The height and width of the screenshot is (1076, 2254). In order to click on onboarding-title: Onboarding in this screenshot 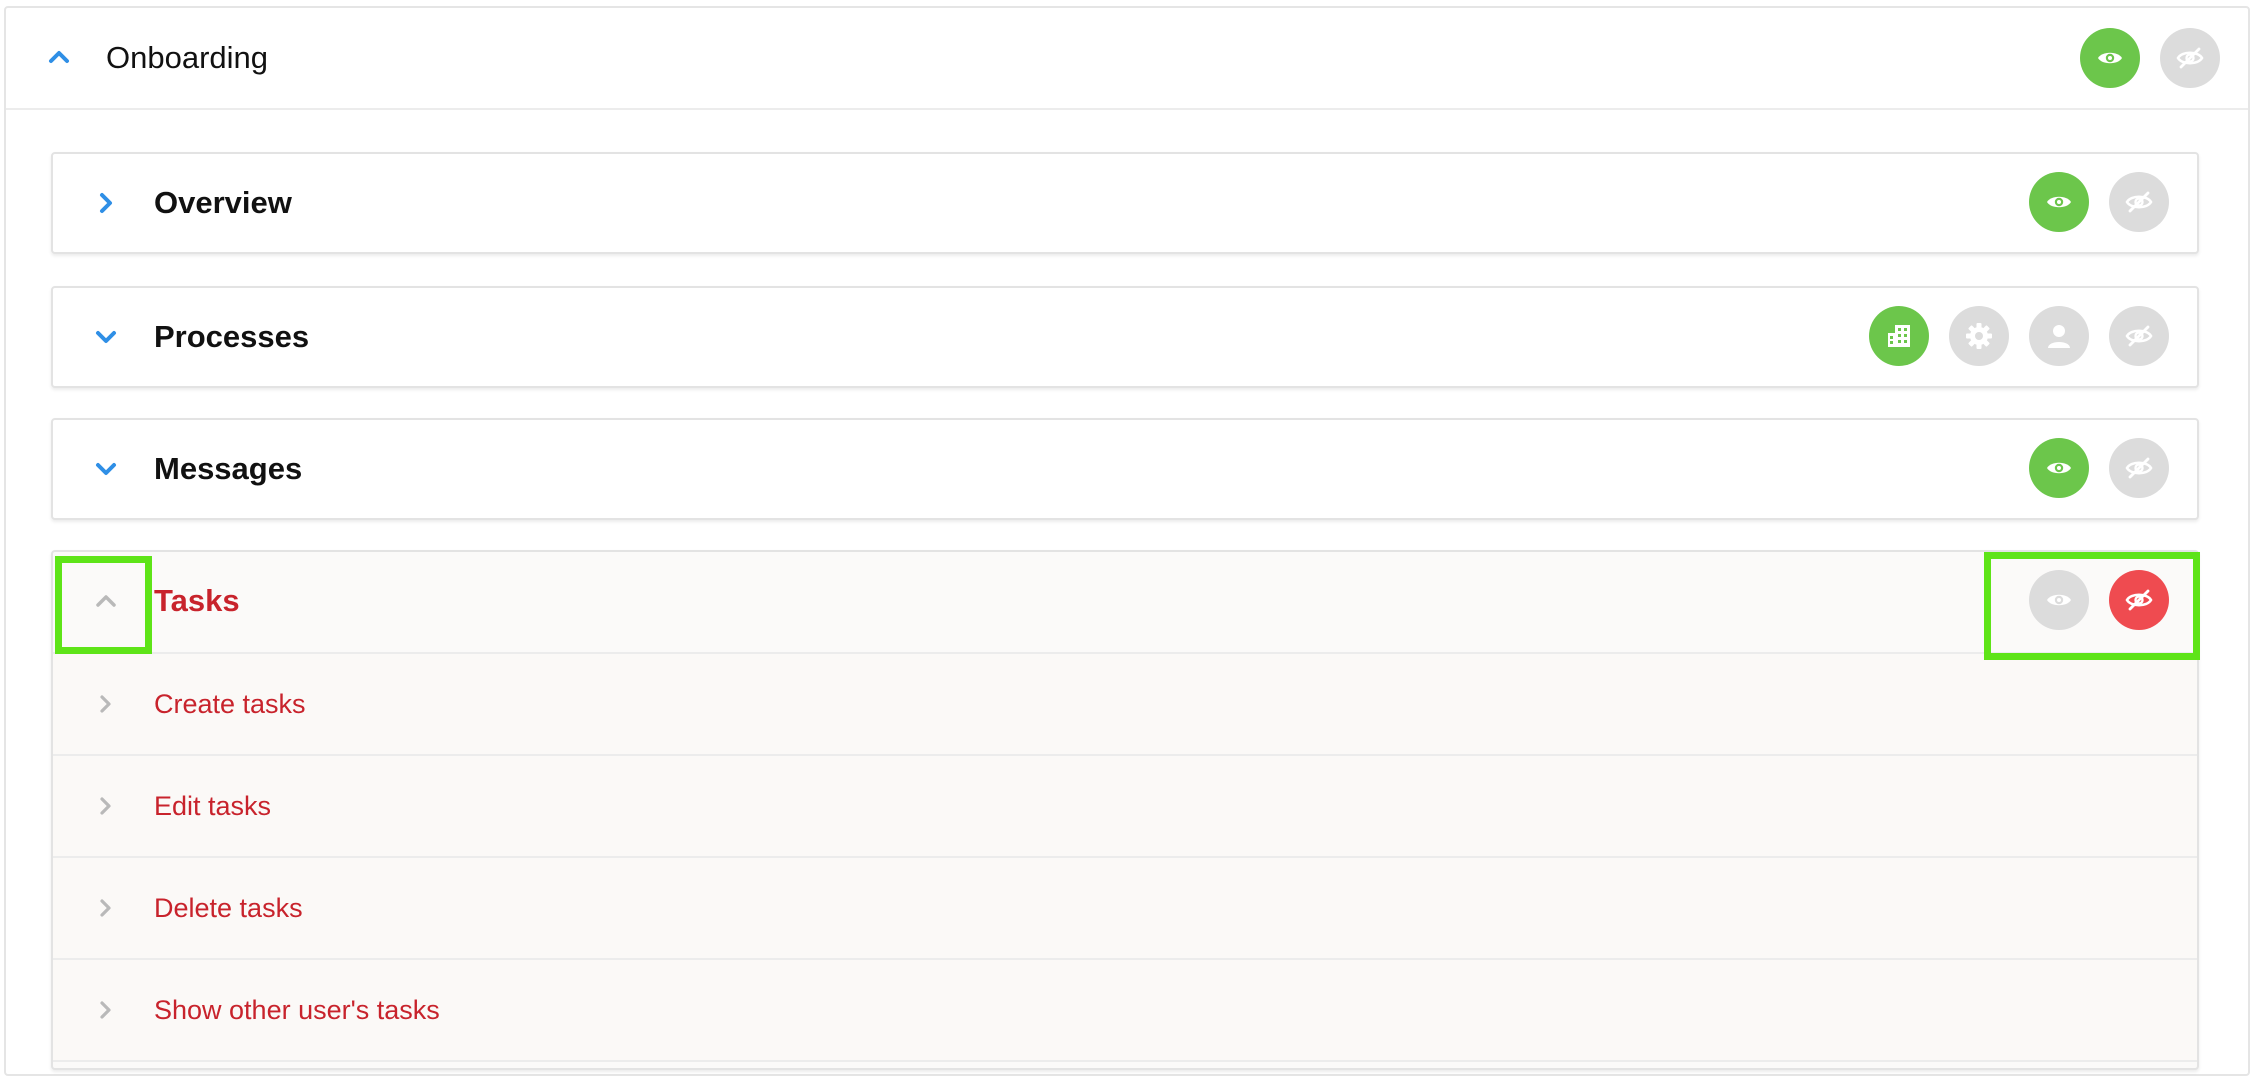, I will do `click(187, 57)`.